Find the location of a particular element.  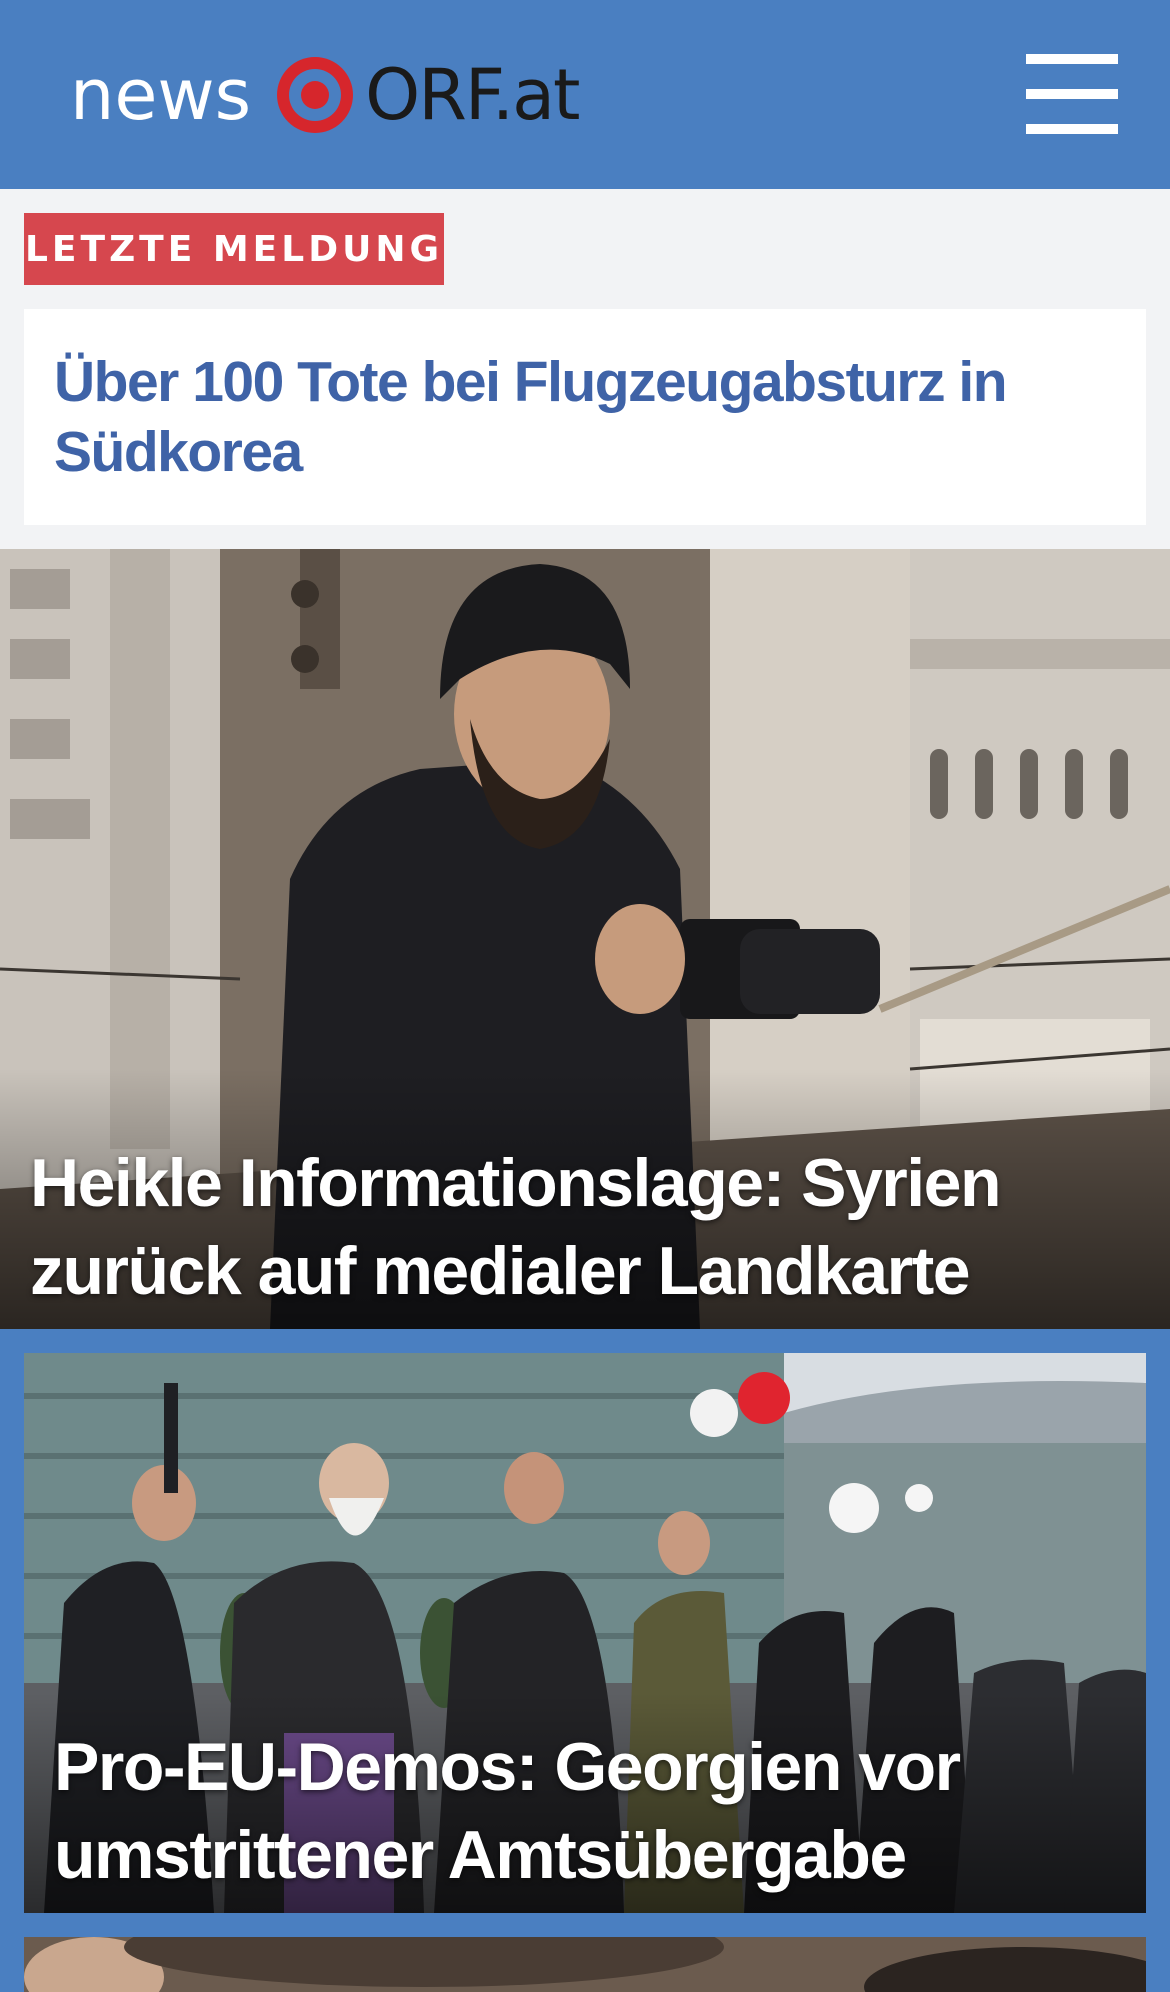

story-card-partial is located at coordinates (585, 1964).